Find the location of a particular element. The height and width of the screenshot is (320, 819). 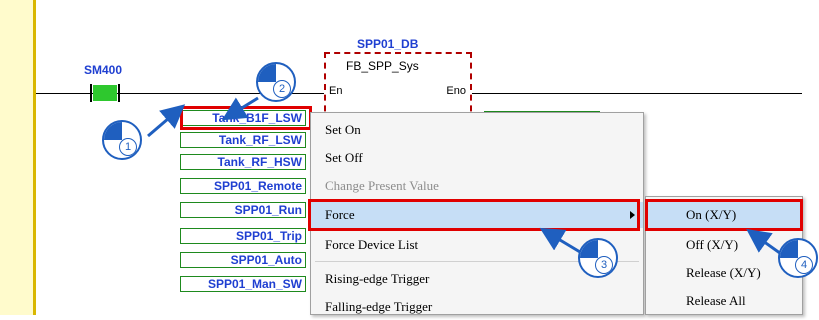

step-3-badge-icon: 3 is located at coordinates (598, 258).